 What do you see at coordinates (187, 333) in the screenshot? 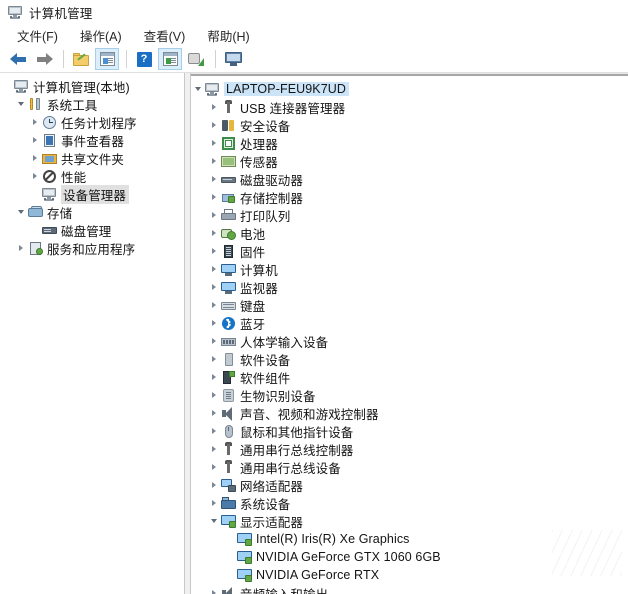
I see `pane-splitter` at bounding box center [187, 333].